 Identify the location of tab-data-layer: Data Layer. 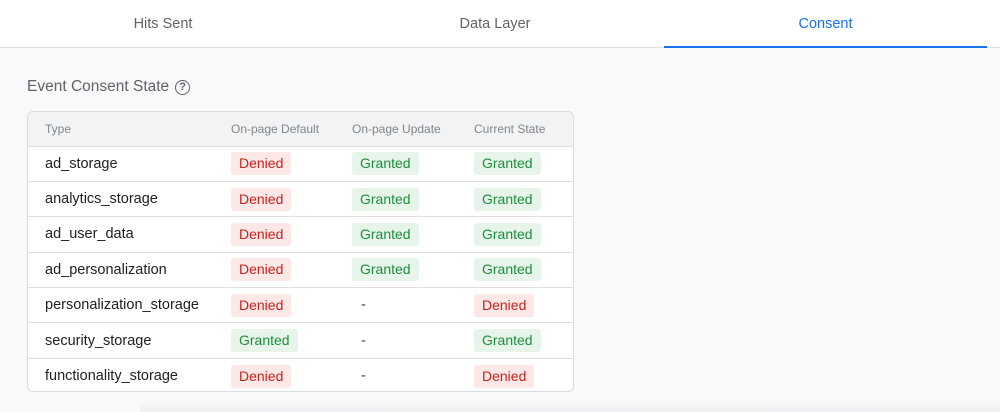
(495, 23).